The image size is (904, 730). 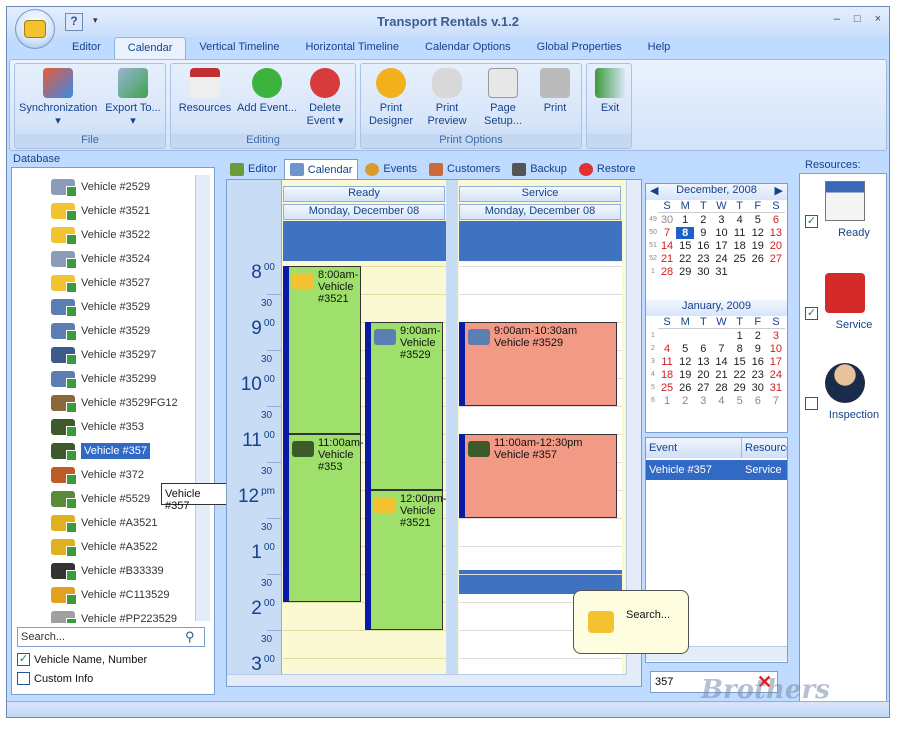 I want to click on resources-button: Resources, so click(x=205, y=91).